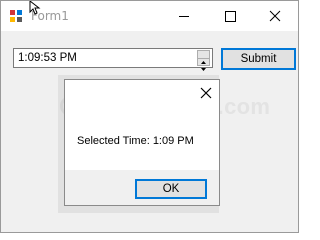  What do you see at coordinates (47, 58) in the screenshot?
I see `time-picker-value: 1:09:53 PM` at bounding box center [47, 58].